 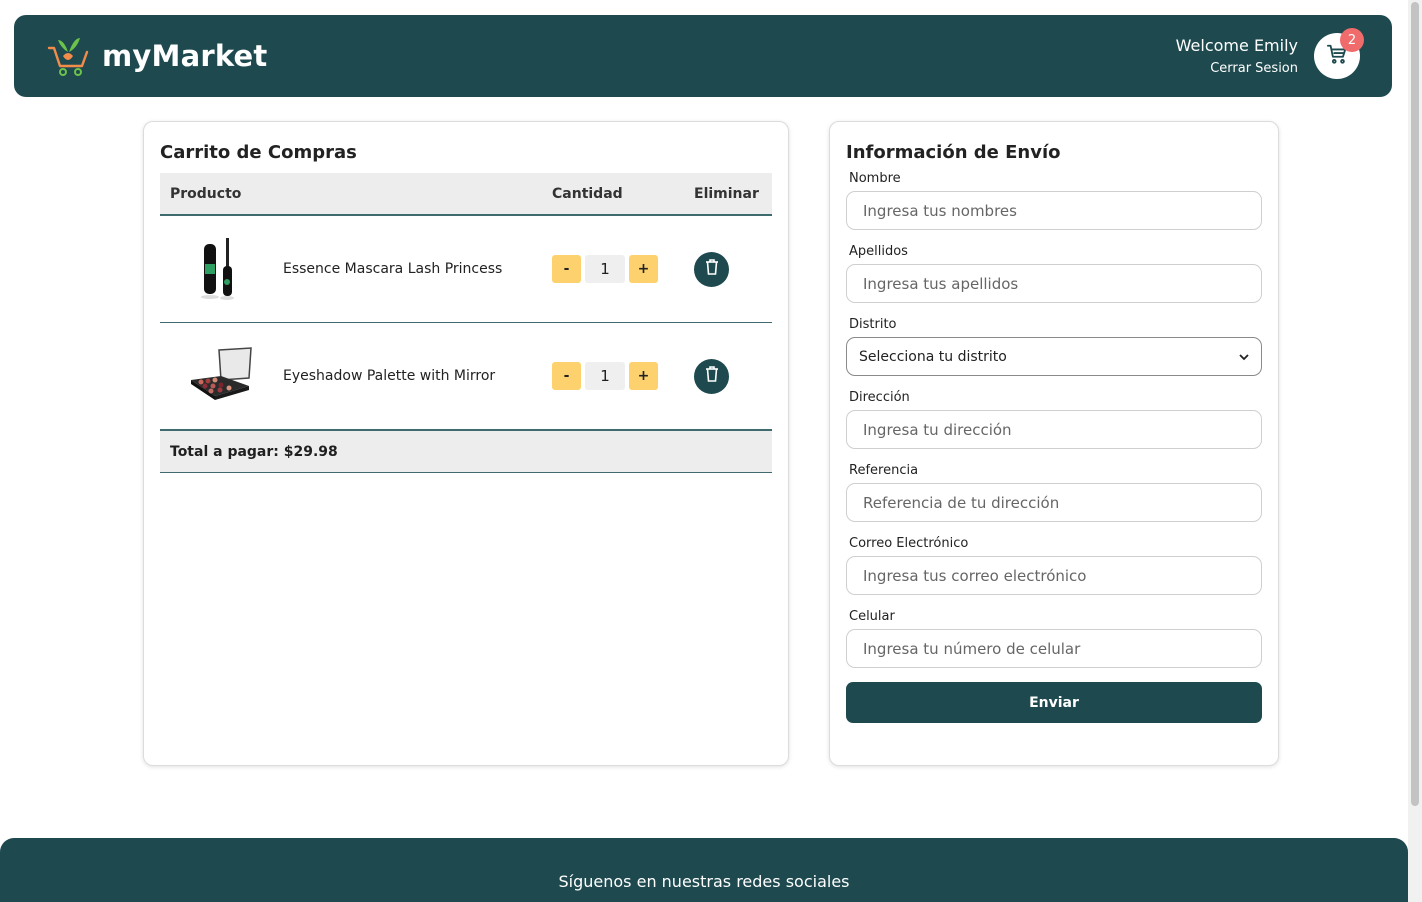 I want to click on product-name: Essence Mascara Lash Princess, so click(x=393, y=269).